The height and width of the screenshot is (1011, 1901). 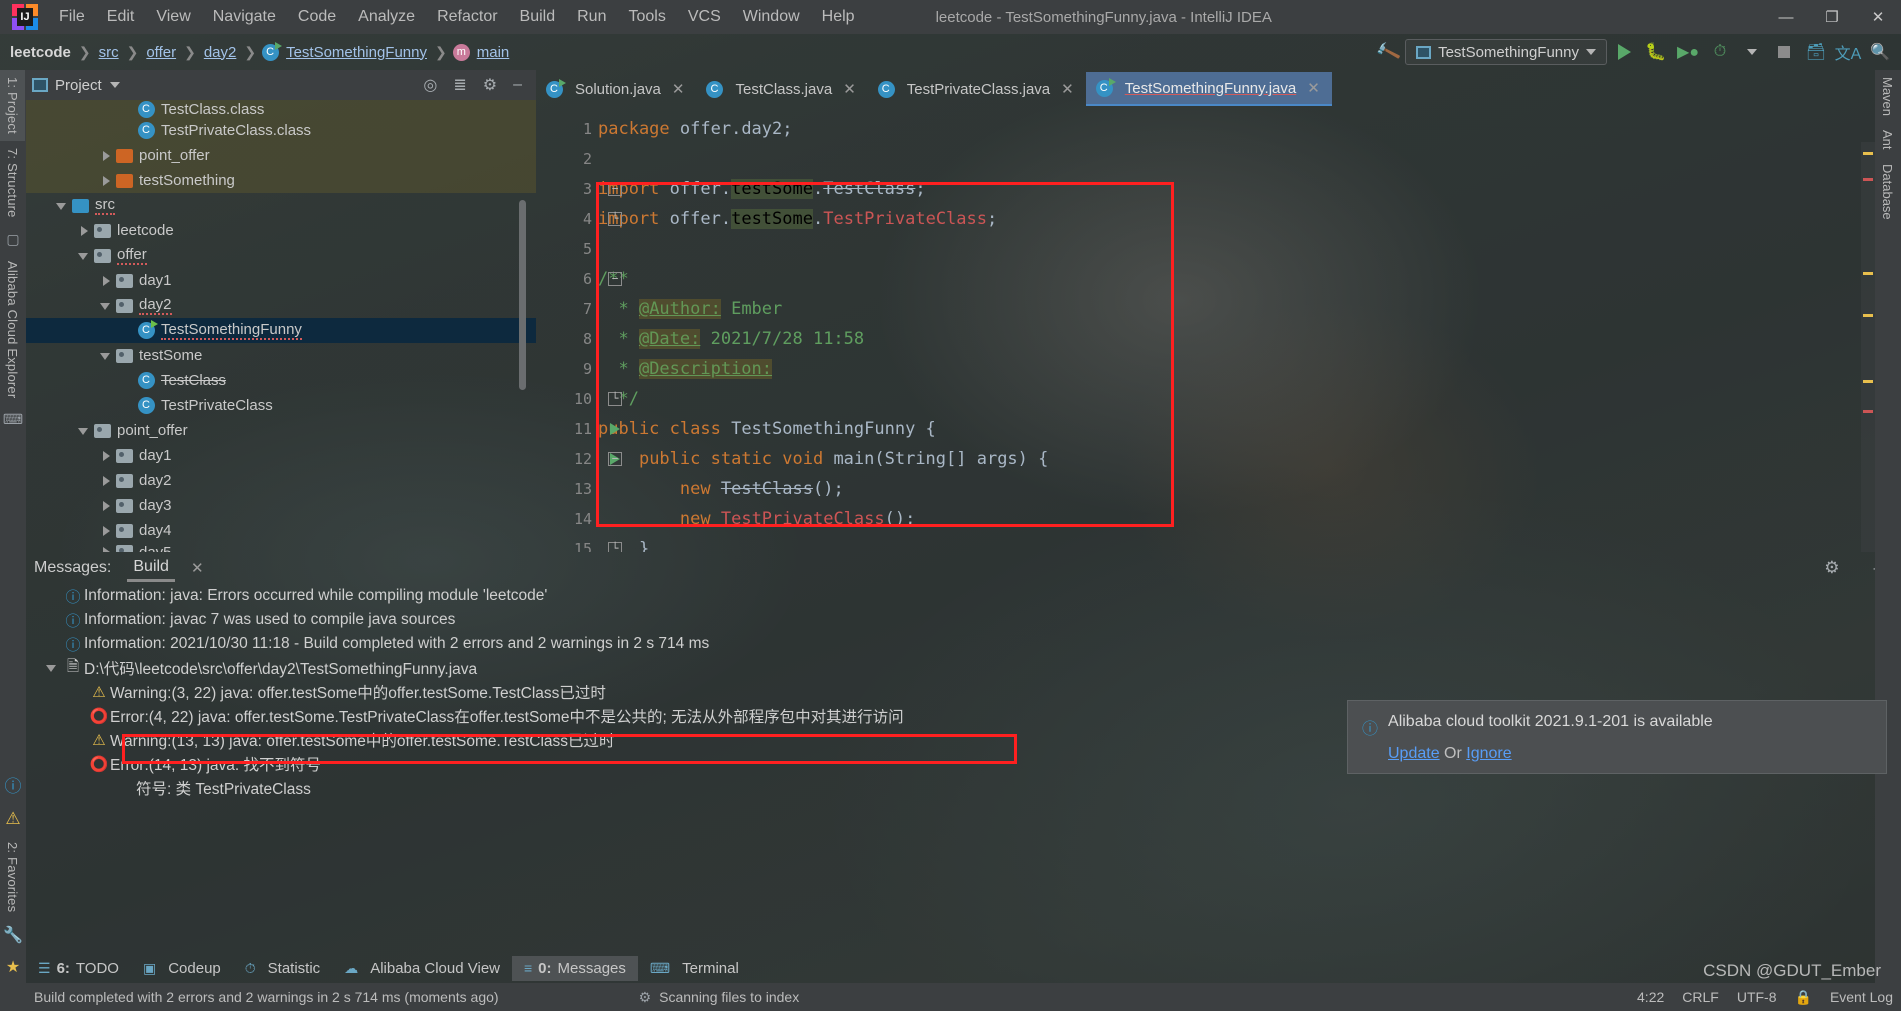 What do you see at coordinates (1848, 52) in the screenshot?
I see `translate-button: 文A` at bounding box center [1848, 52].